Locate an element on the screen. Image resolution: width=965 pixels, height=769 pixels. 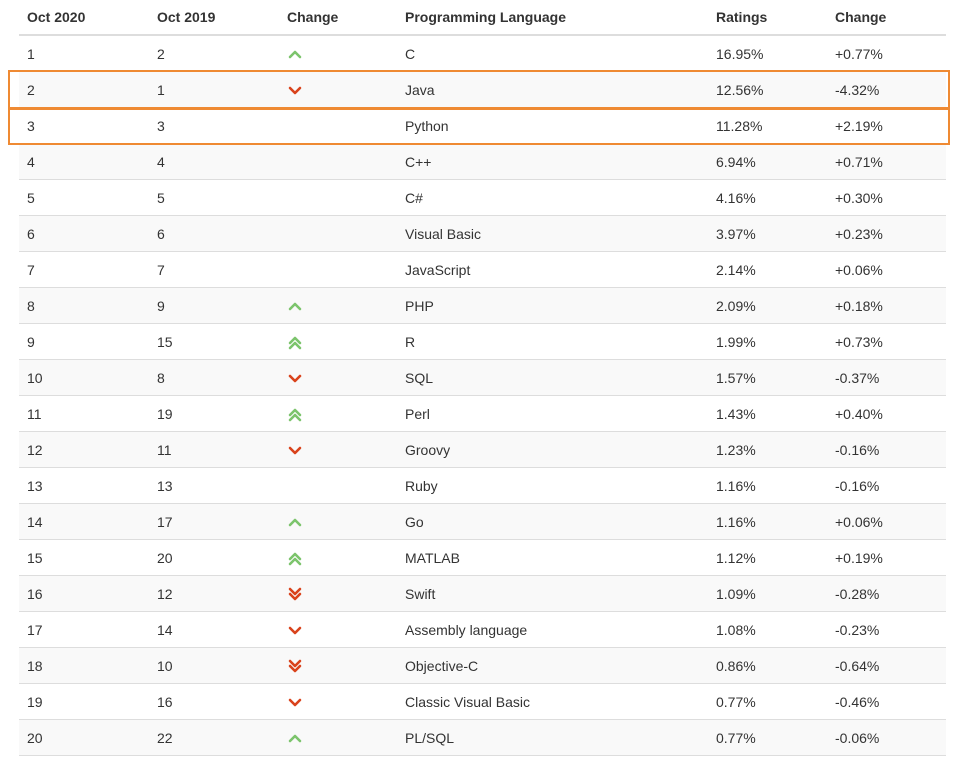
table-row: 6 6 Visual Basic 3.97% +0.23% is located at coordinates (482, 234).